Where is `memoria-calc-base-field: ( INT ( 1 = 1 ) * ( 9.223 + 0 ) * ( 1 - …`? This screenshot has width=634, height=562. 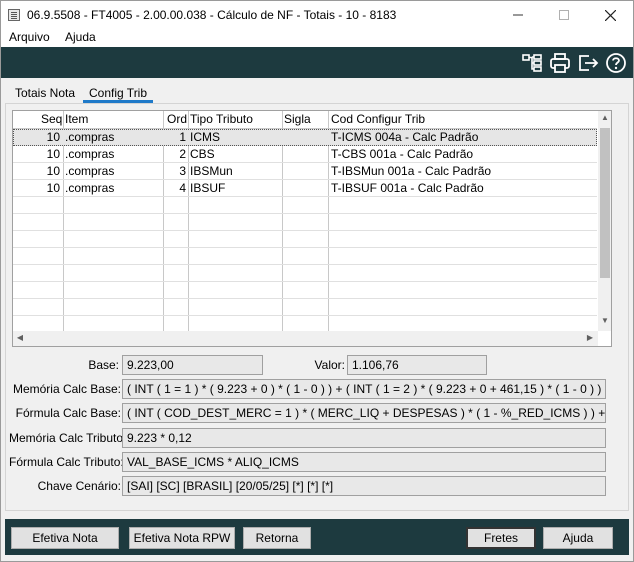 memoria-calc-base-field: ( INT ( 1 = 1 ) * ( 9.223 + 0 ) * ( 1 - … is located at coordinates (364, 389).